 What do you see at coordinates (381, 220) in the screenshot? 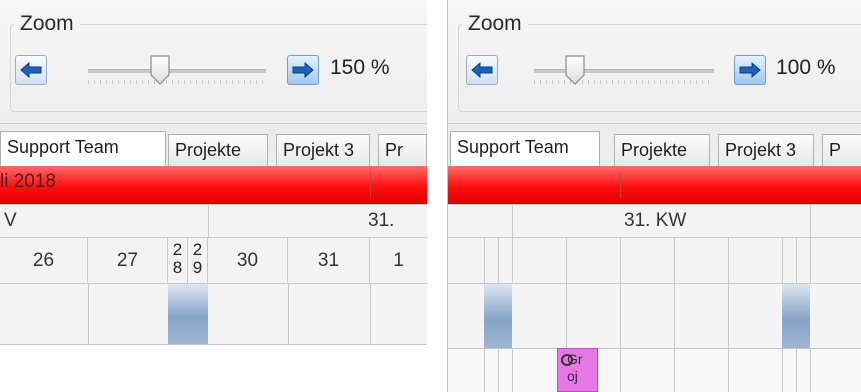
I see `week-label-right: 31.` at bounding box center [381, 220].